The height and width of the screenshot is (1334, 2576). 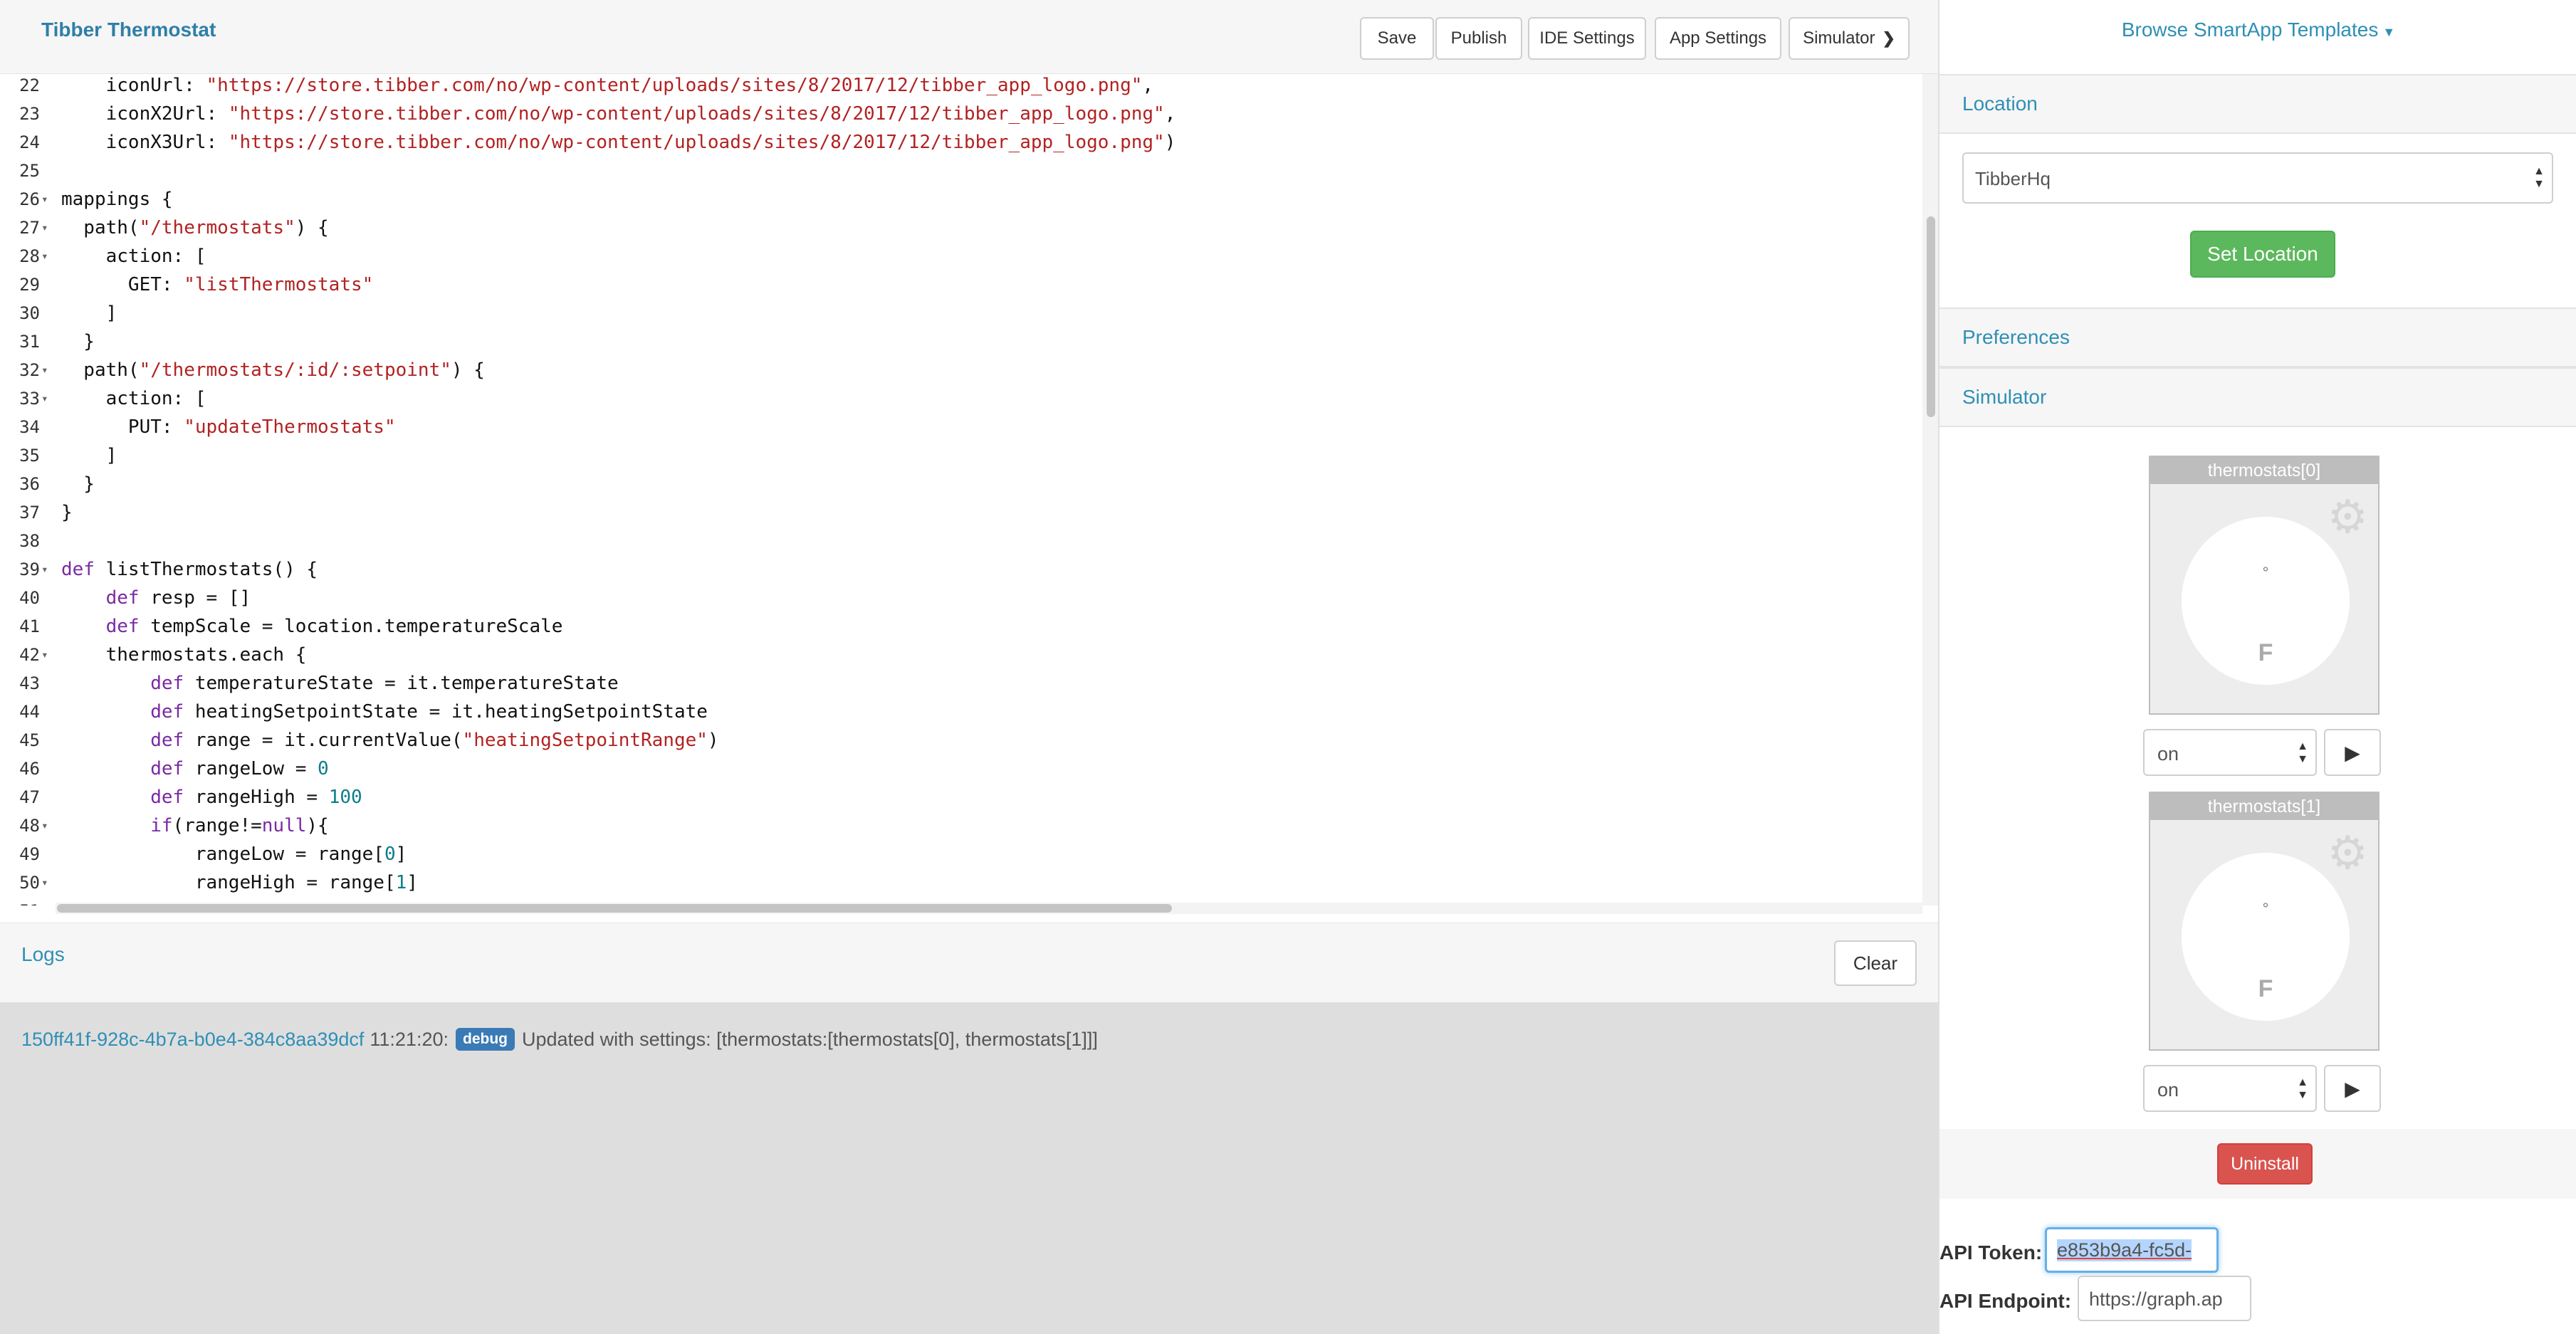 I want to click on line-number: 28, so click(x=29, y=256).